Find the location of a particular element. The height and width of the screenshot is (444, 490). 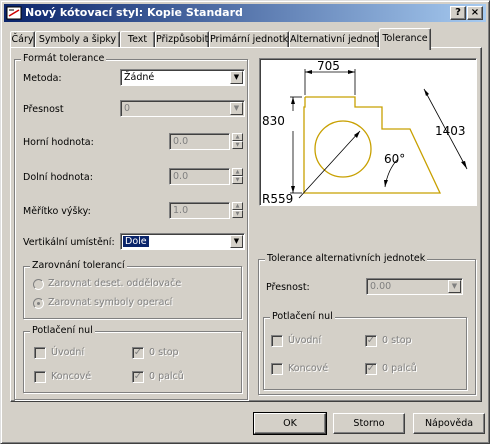

alt-precision-label: Přesnost: is located at coordinates (288, 287).